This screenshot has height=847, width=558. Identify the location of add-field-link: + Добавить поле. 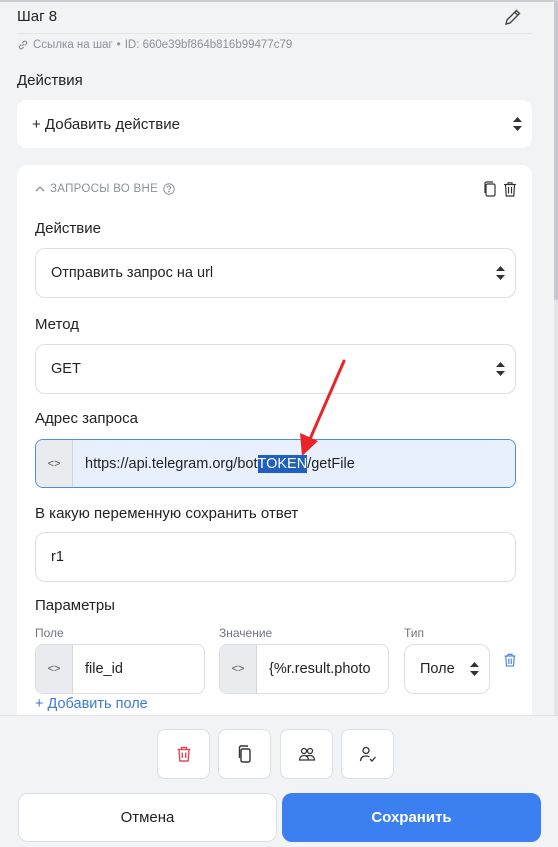
(91, 704).